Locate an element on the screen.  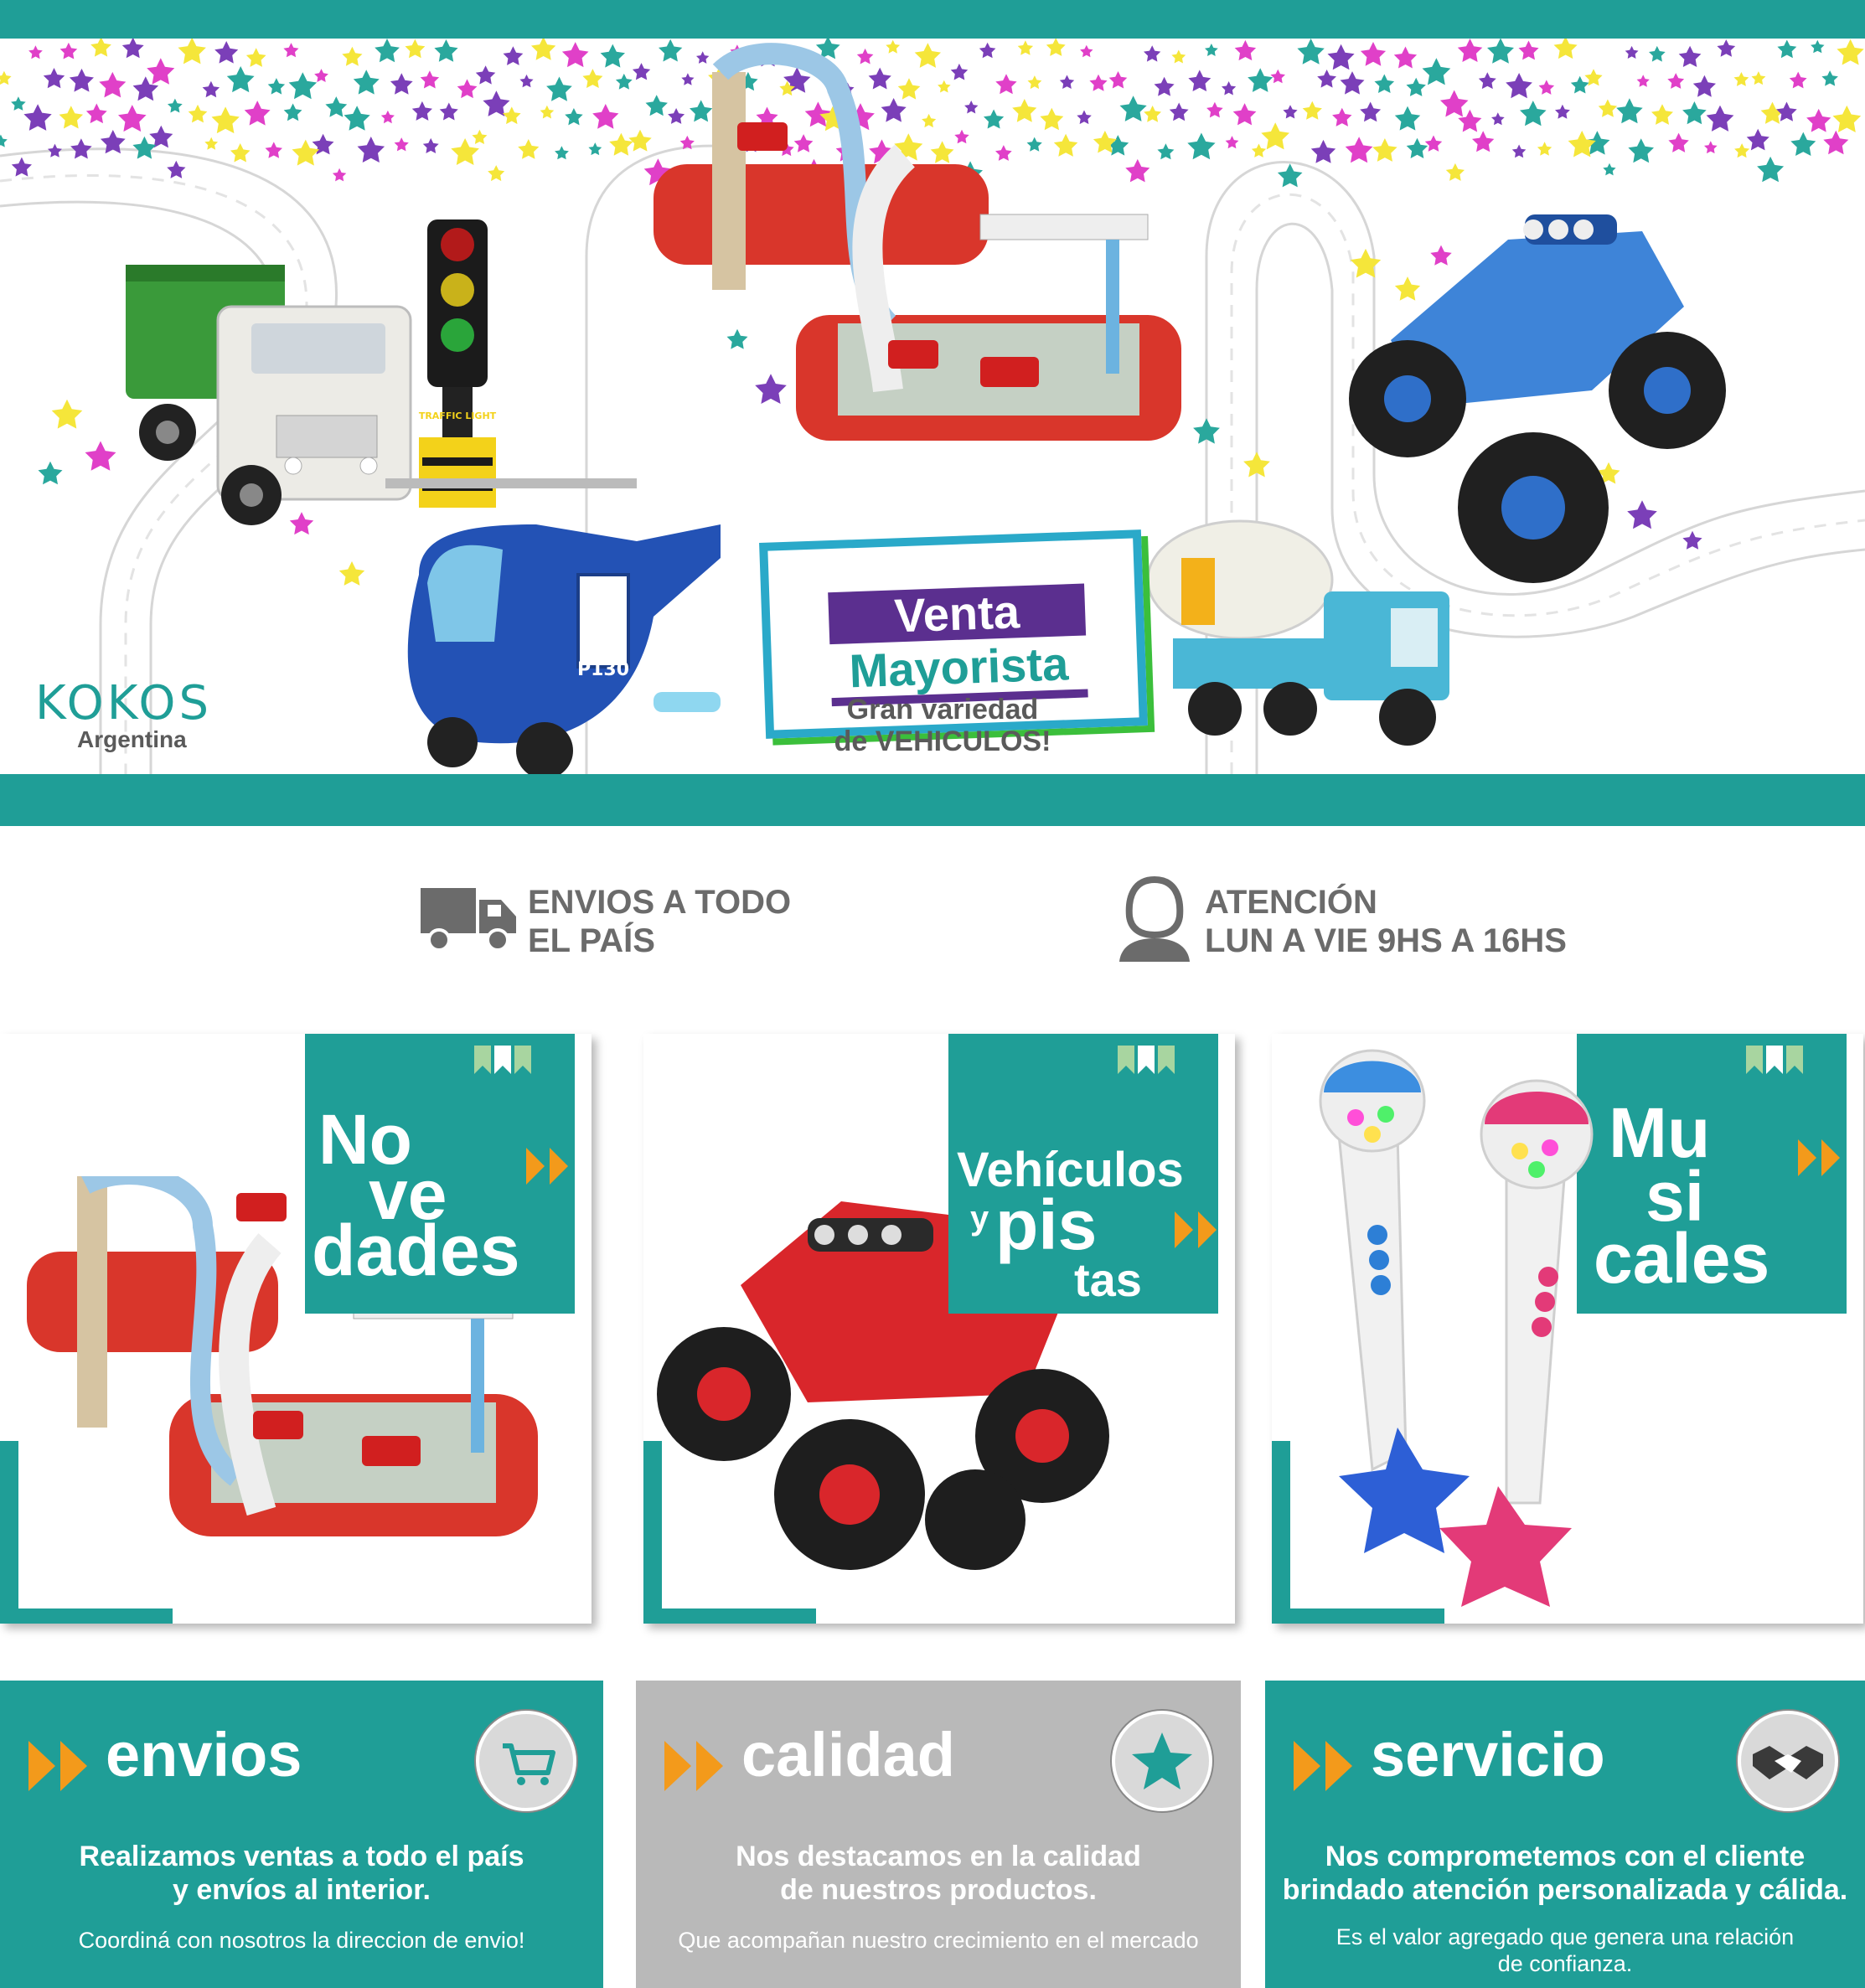
shipping-line1: ENVIOS A TODO is located at coordinates (660, 903).